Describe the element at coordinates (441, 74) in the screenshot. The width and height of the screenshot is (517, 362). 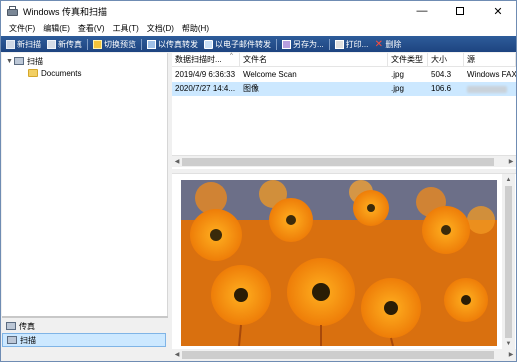
I see `cell-size: 504.3` at that location.